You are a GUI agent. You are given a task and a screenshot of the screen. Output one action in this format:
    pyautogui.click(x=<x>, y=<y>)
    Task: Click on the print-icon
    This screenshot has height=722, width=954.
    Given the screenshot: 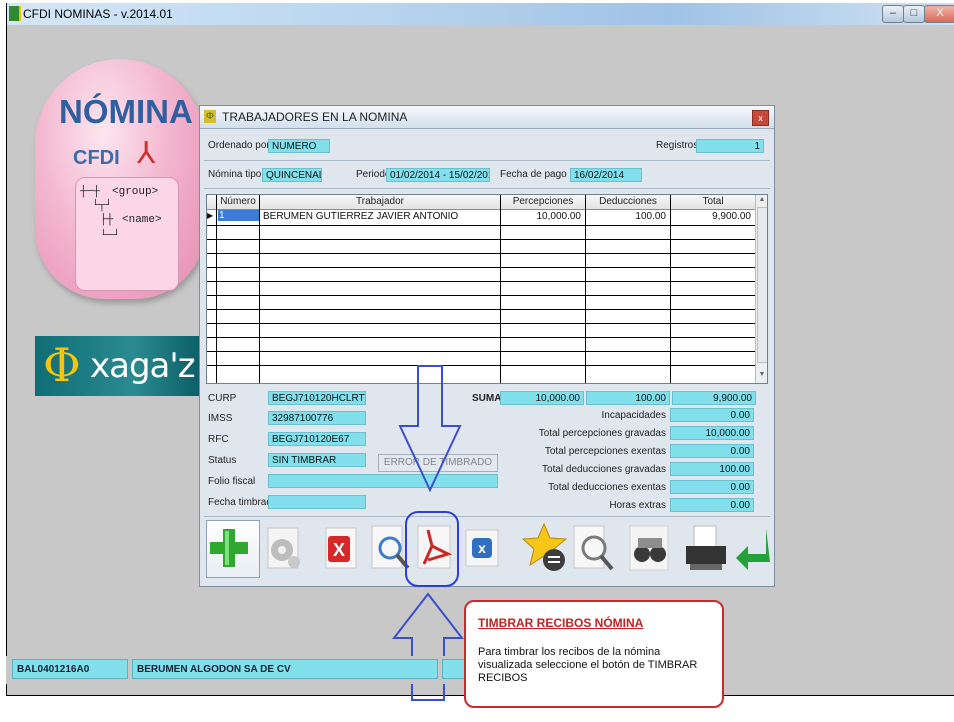 What is the action you would take?
    pyautogui.click(x=706, y=547)
    